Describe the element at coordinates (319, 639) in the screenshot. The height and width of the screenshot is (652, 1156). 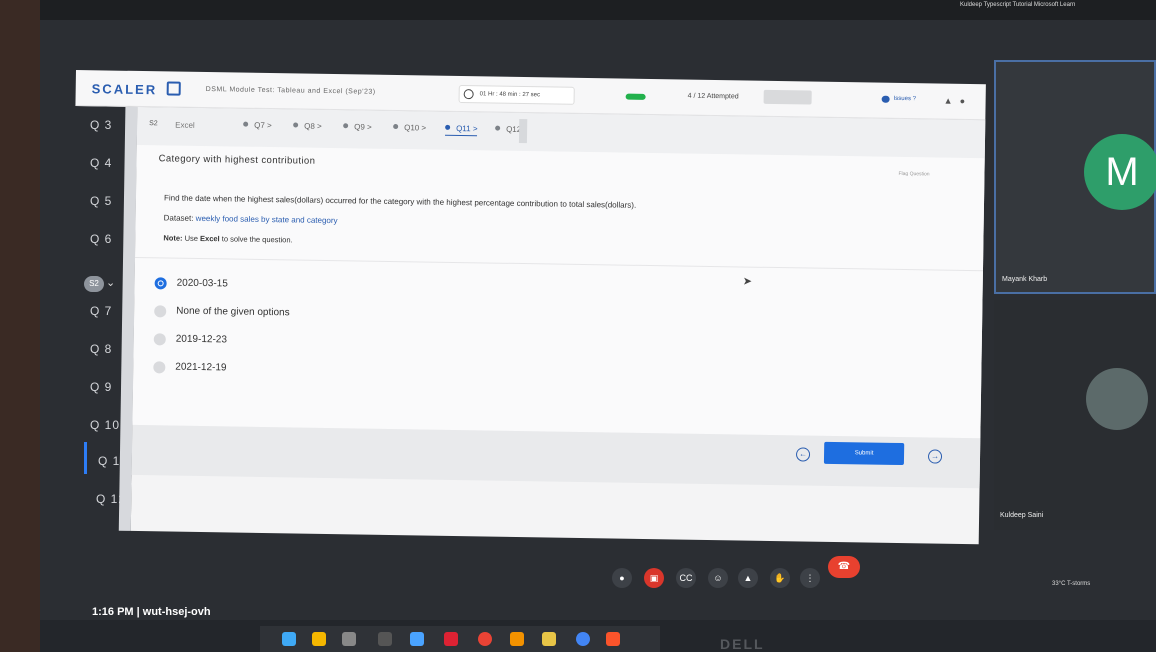
I see `file-explorer-icon` at that location.